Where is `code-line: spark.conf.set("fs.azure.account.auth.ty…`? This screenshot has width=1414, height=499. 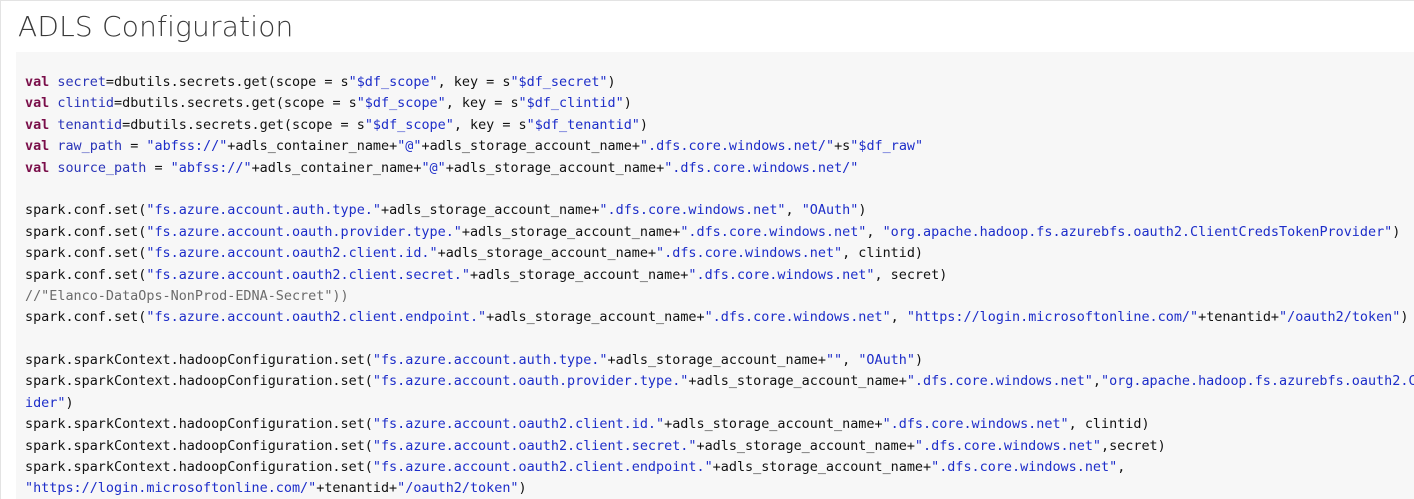 code-line: spark.conf.set("fs.azure.account.auth.ty… is located at coordinates (719, 210).